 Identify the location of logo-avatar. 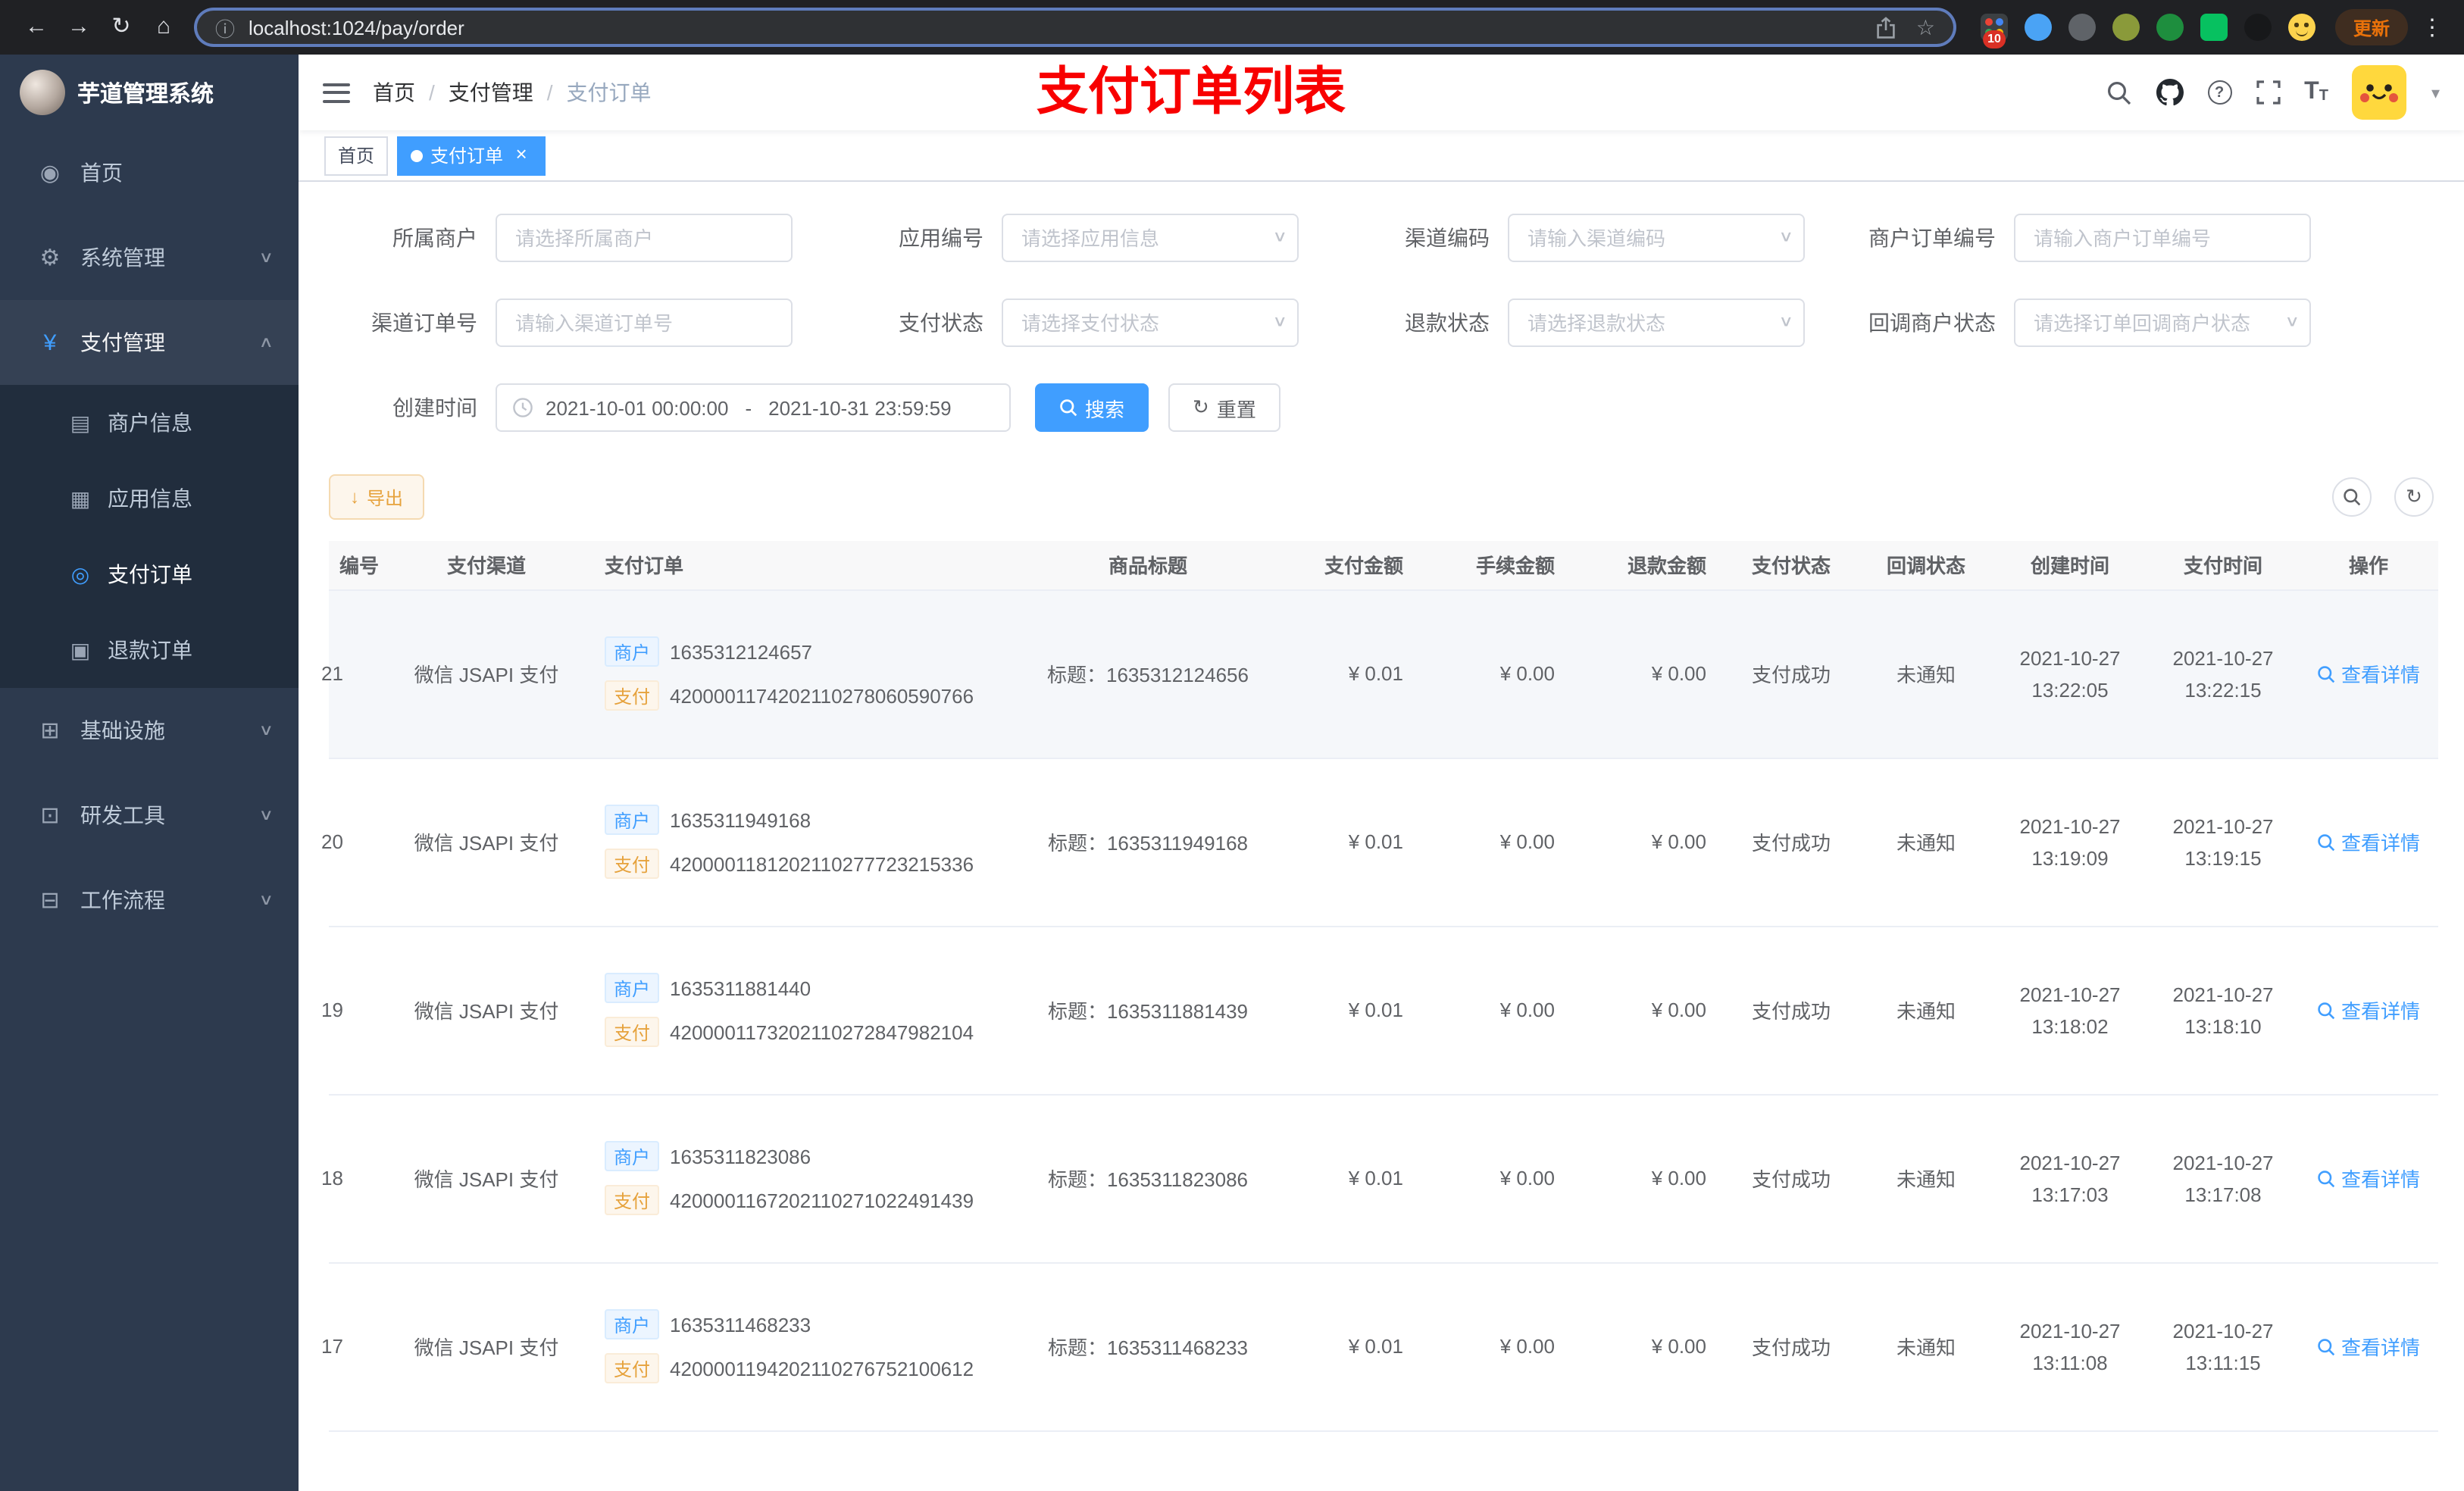
(42, 92).